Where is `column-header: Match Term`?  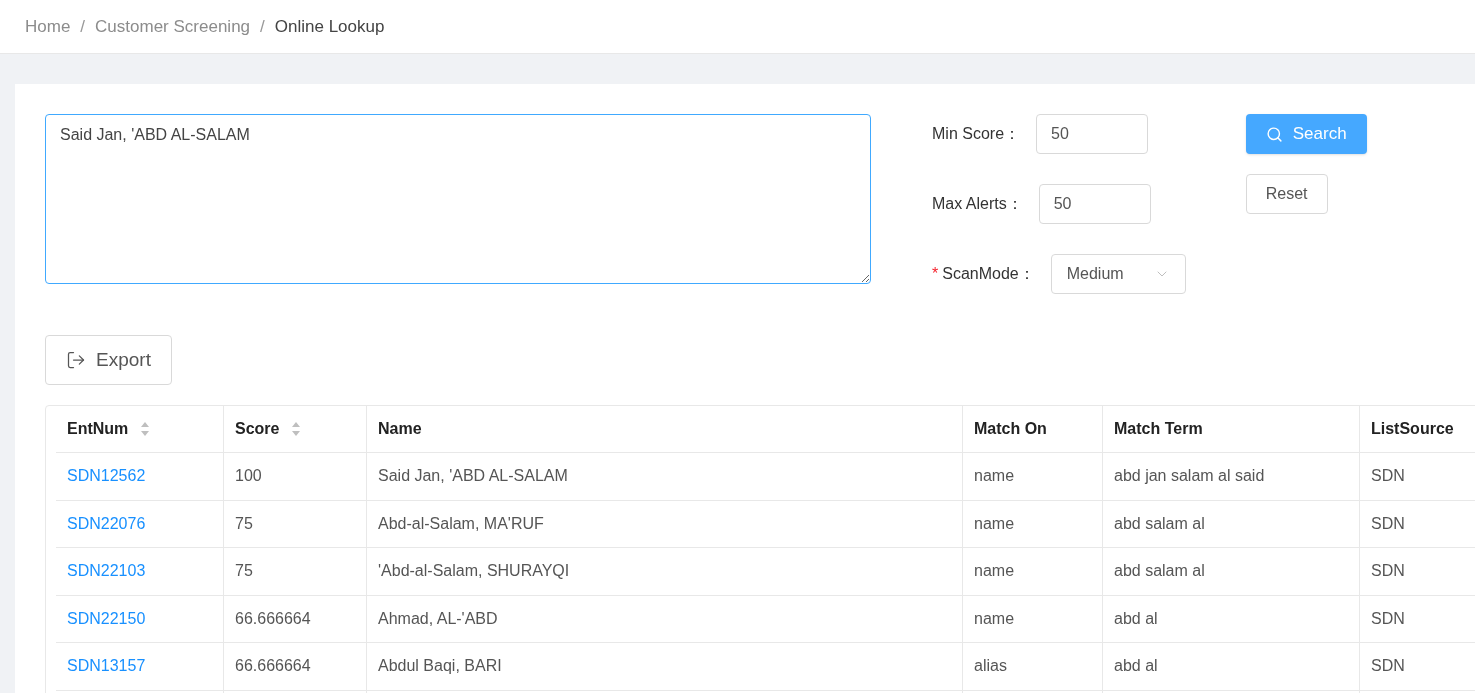 column-header: Match Term is located at coordinates (1158, 429).